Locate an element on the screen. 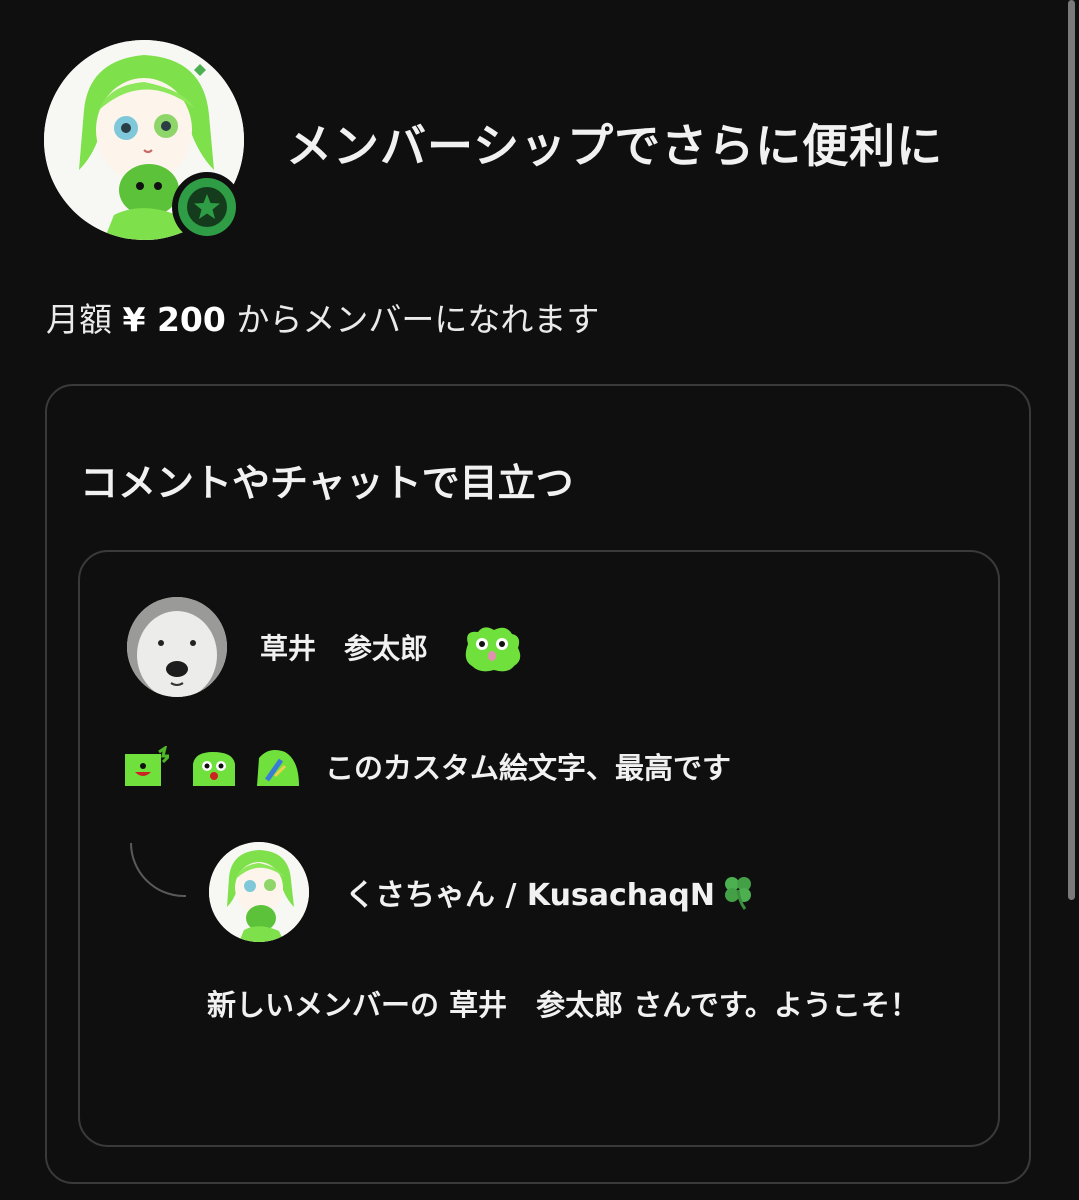 This screenshot has width=1079, height=1200. commenter-avatar is located at coordinates (177, 647).